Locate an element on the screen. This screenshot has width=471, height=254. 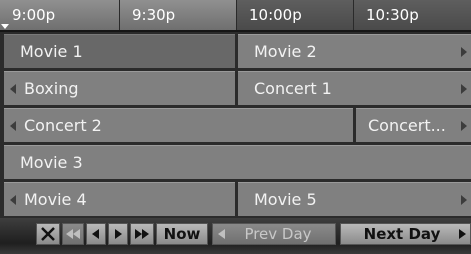
prev-button is located at coordinates (96, 234).